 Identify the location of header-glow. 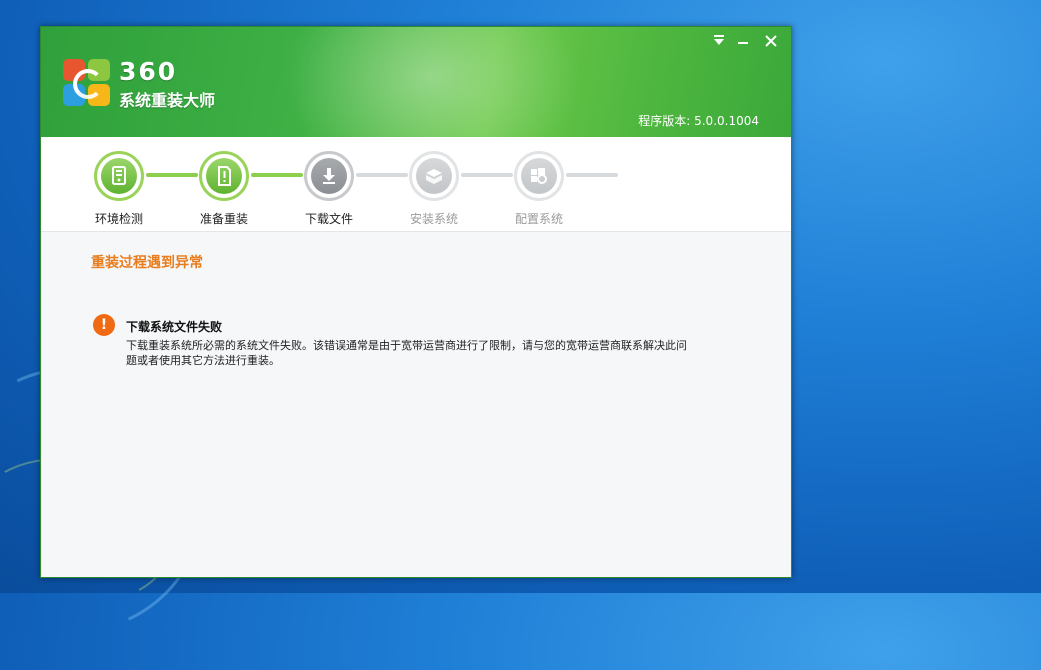
(431, 82).